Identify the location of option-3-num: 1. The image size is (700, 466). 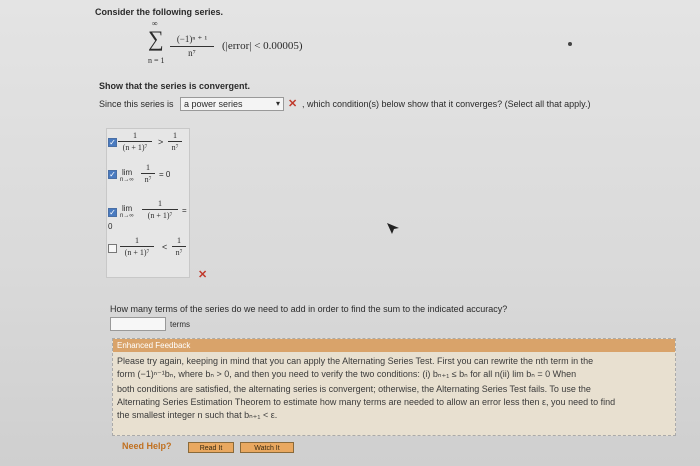
(160, 203).